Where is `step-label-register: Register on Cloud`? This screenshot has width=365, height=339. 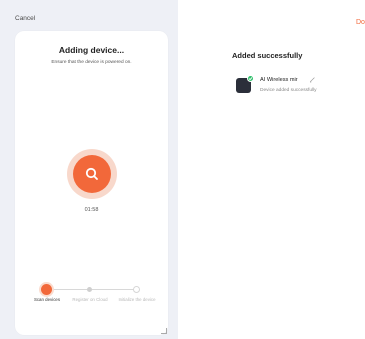
step-label-register: Register on Cloud is located at coordinates (90, 299).